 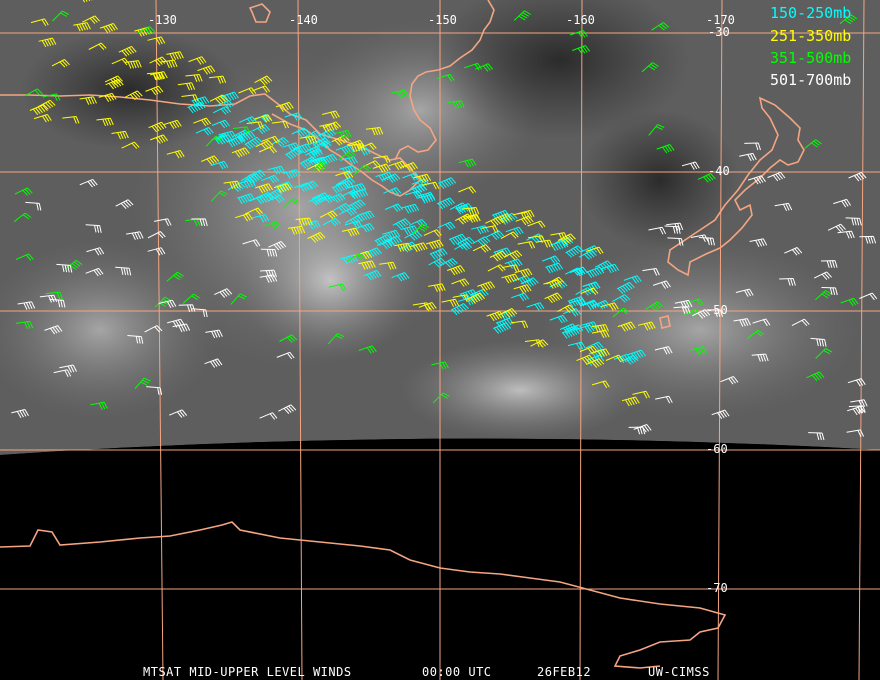 I want to click on lat-label: -70, so click(x=717, y=588).